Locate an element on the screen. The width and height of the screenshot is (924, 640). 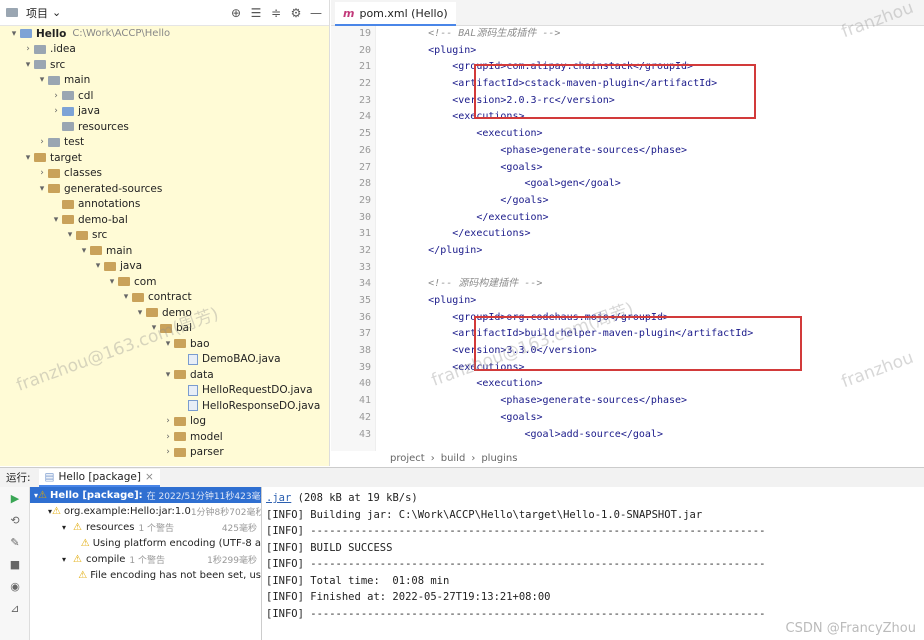
tree-item: resources is located at coordinates (164, 127).